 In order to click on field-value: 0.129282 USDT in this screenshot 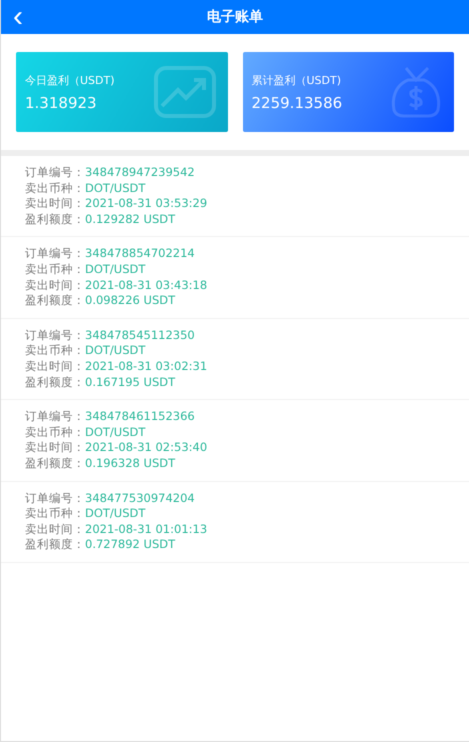, I will do `click(130, 220)`.